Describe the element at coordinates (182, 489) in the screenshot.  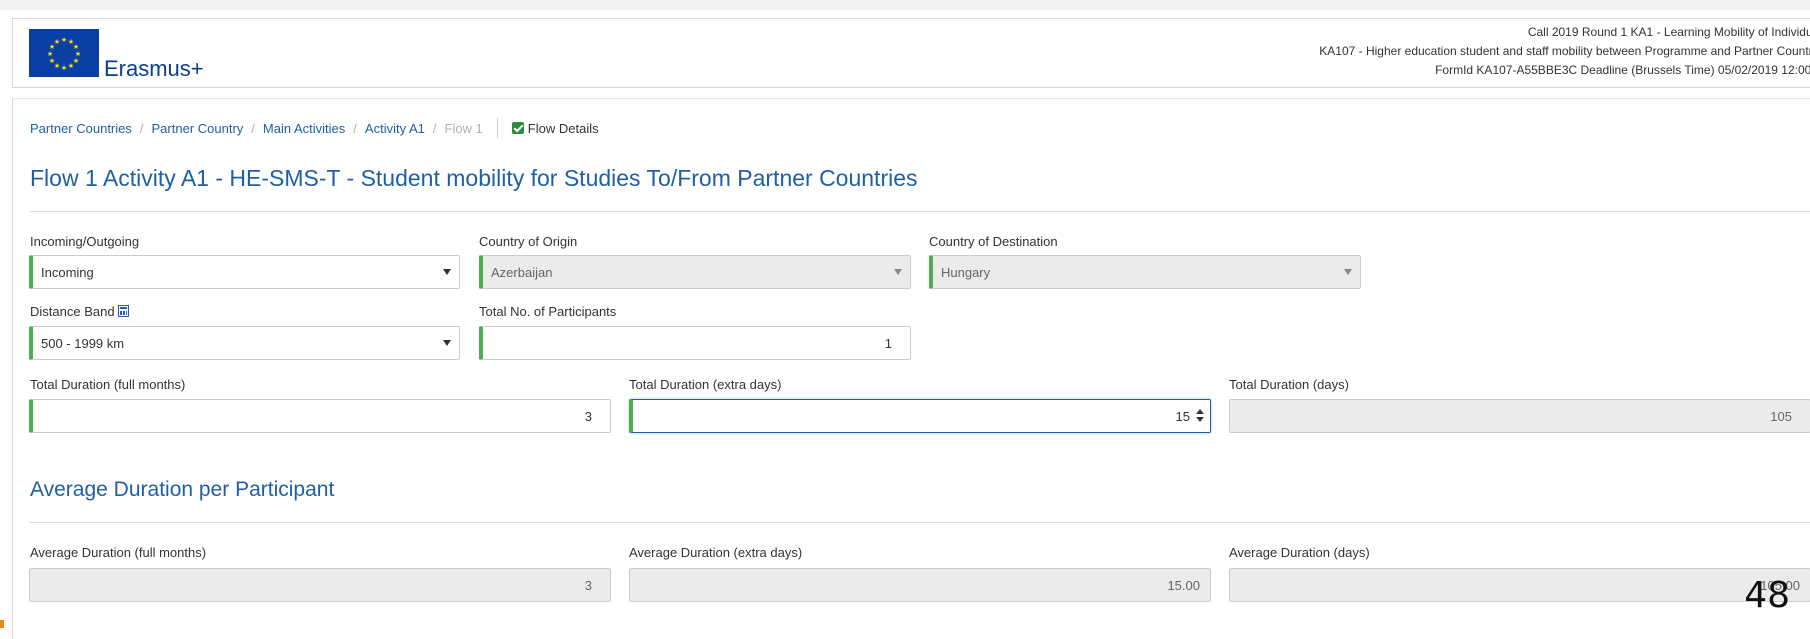
I see `average-section-title: Average Duration per Participant` at that location.